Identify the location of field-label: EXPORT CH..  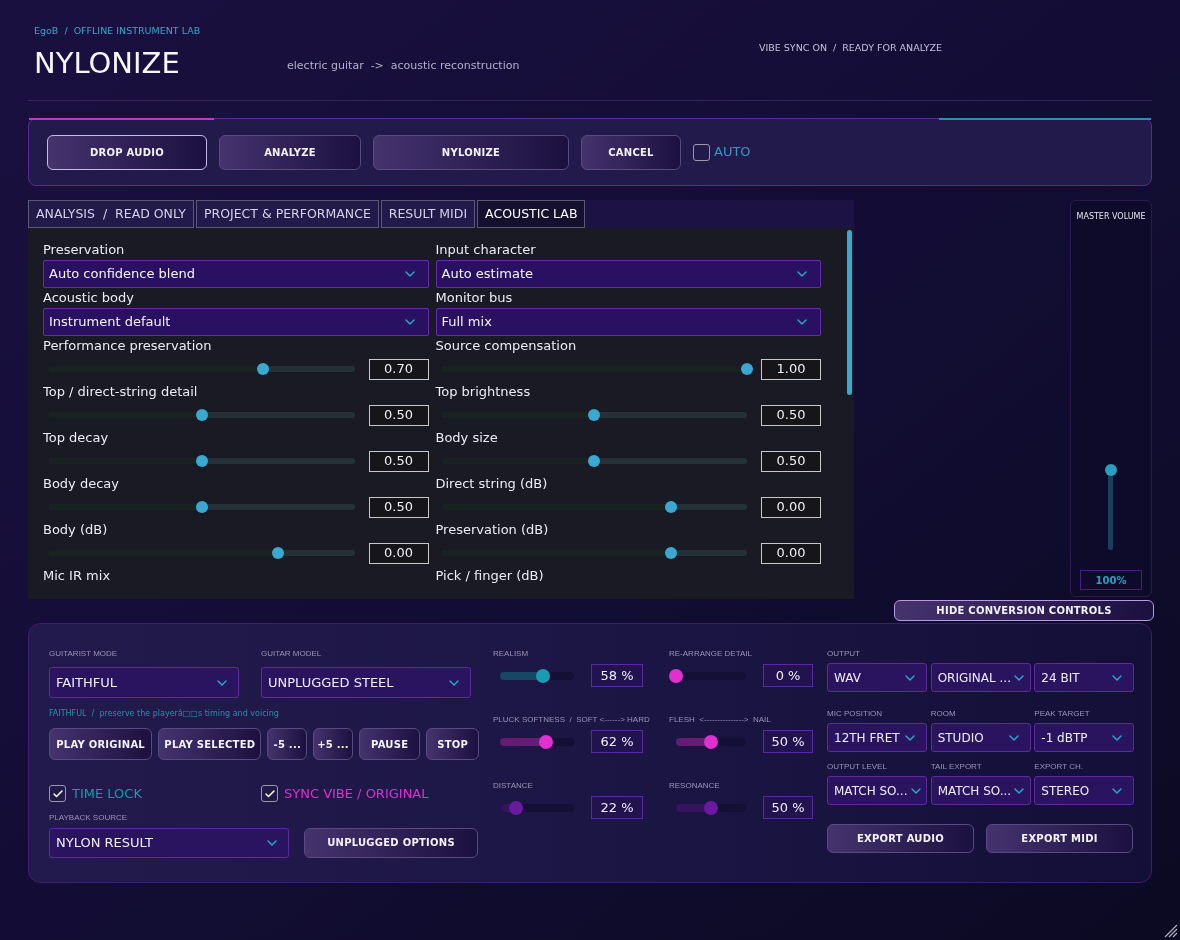
(1059, 767).